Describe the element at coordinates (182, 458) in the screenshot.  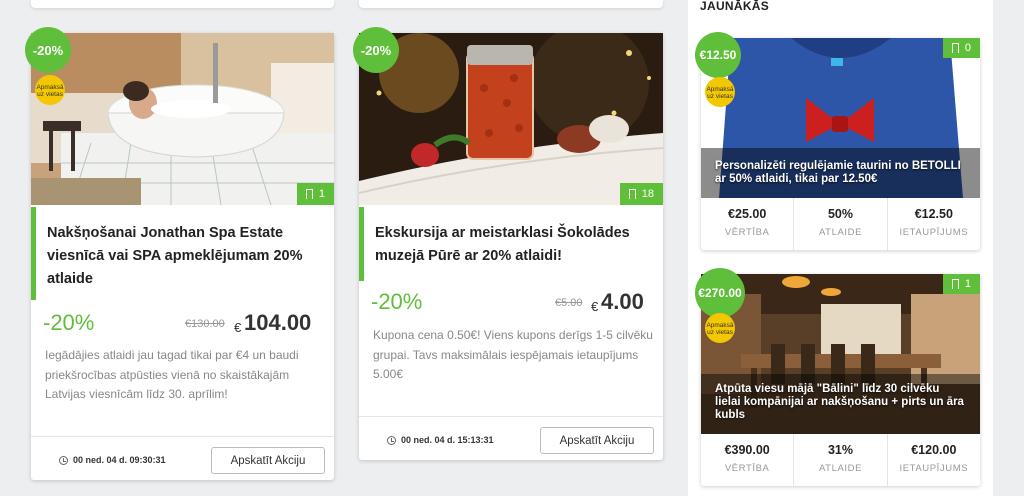
I see `card-footer: 00 ned. 04 d. 09:30:31 Apskatīt Akciju` at that location.